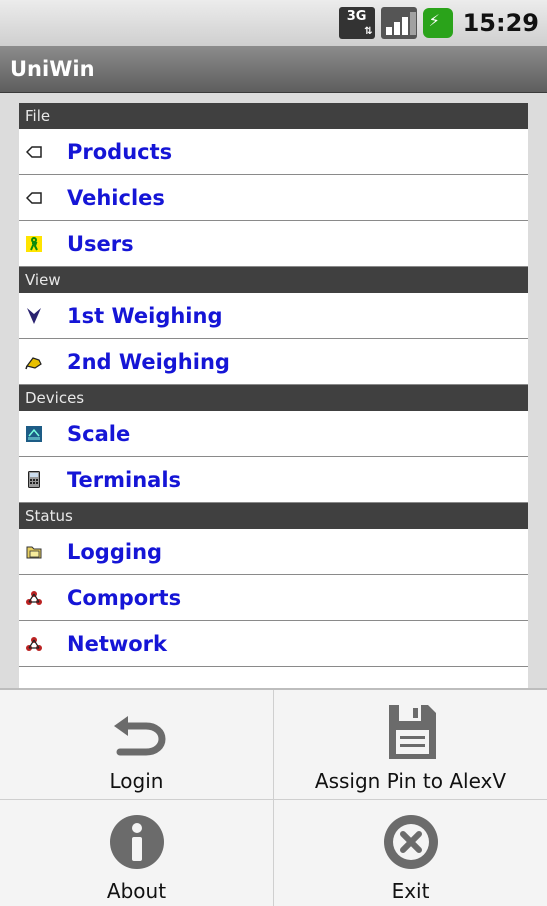  Describe the element at coordinates (136, 781) in the screenshot. I see `login-label: Login` at that location.